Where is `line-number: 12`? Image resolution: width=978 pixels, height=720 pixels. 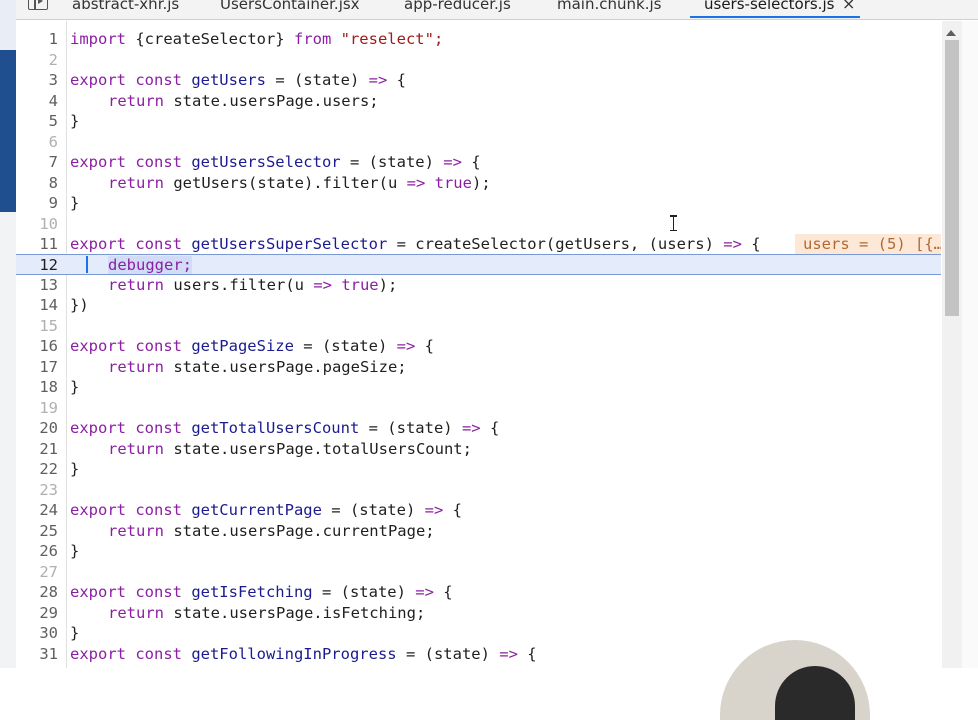 line-number: 12 is located at coordinates (37, 265).